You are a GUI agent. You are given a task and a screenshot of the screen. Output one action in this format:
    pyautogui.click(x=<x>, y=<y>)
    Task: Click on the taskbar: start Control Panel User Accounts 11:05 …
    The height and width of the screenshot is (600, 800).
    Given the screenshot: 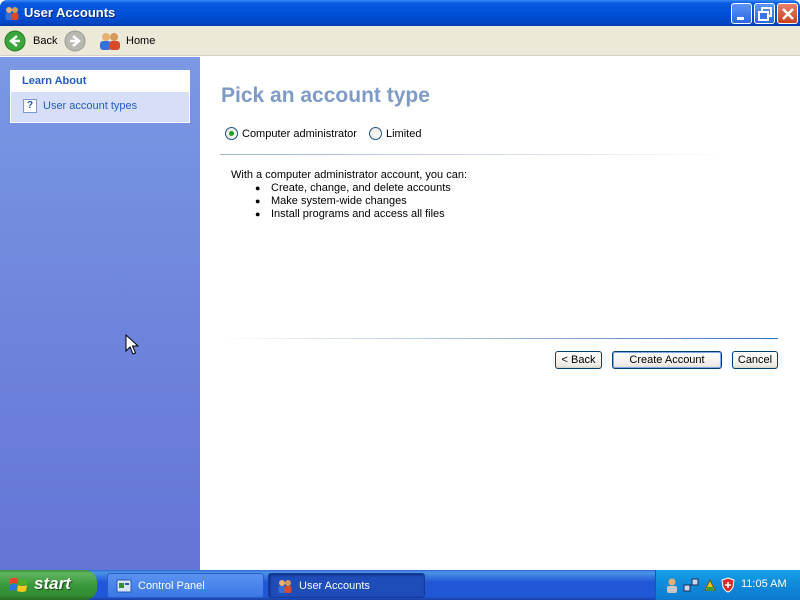 What is the action you would take?
    pyautogui.click(x=400, y=585)
    